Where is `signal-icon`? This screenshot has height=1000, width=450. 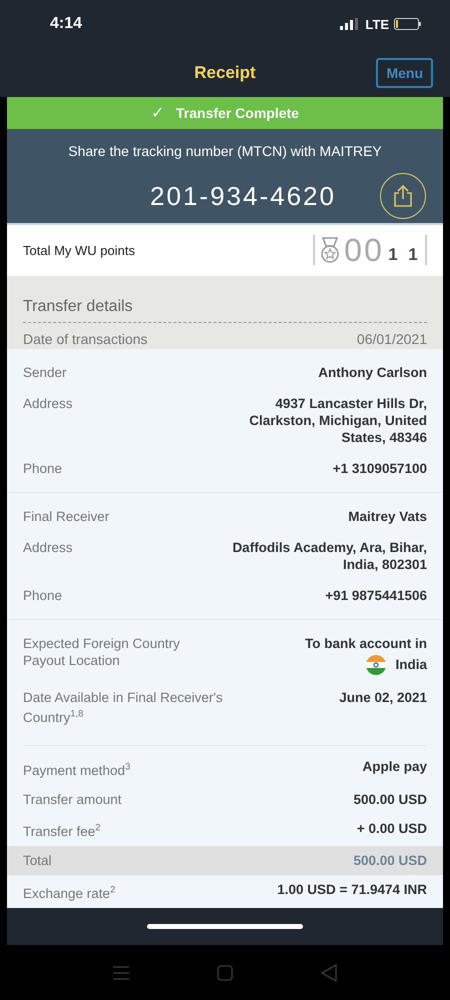
signal-icon is located at coordinates (350, 24).